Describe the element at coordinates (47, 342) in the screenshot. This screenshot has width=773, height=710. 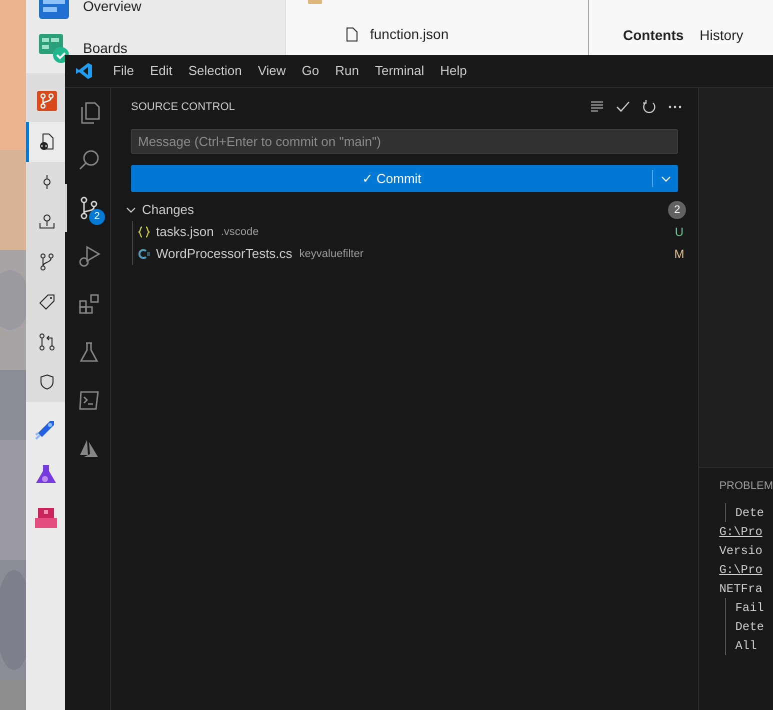
I see `pull-request-icon` at that location.